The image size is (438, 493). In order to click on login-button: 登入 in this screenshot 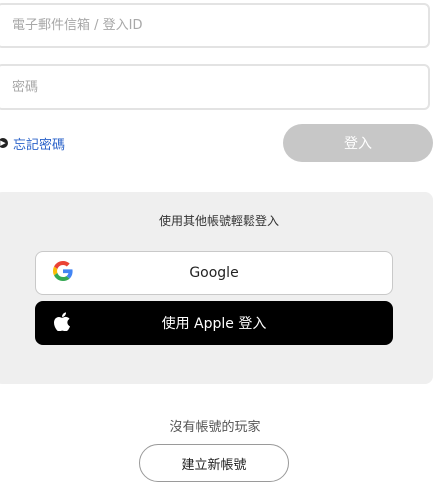, I will do `click(358, 143)`.